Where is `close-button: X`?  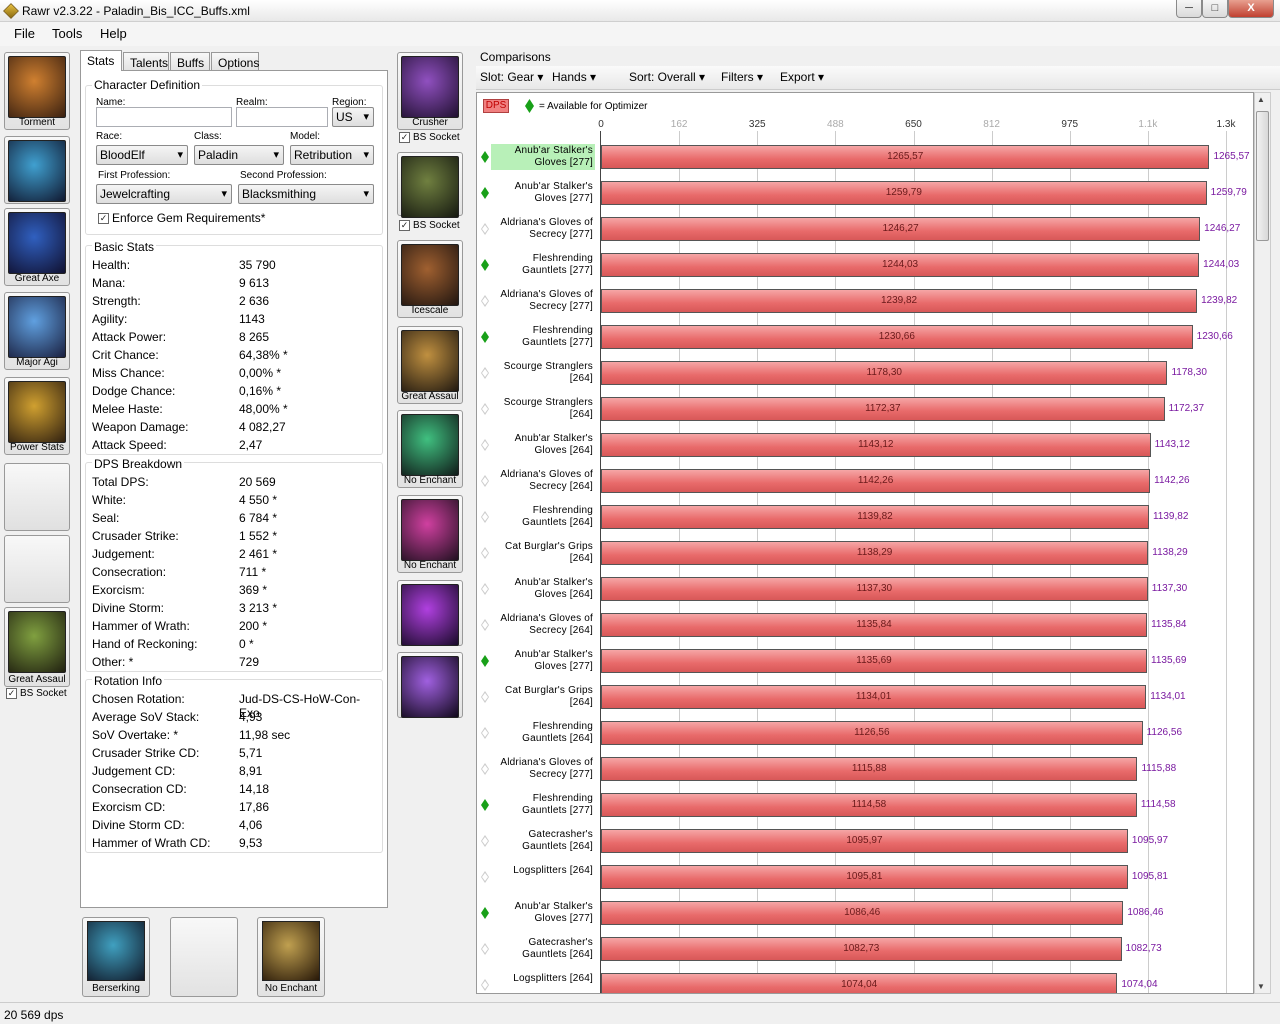
close-button: X is located at coordinates (1251, 9).